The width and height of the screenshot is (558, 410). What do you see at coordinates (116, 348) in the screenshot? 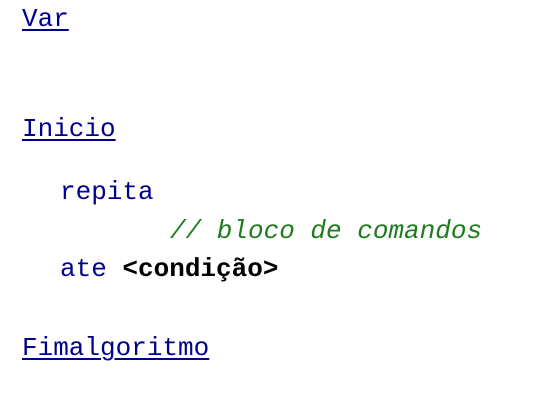
I see `fimalgoritmo-keyword: Fimalgoritmo` at bounding box center [116, 348].